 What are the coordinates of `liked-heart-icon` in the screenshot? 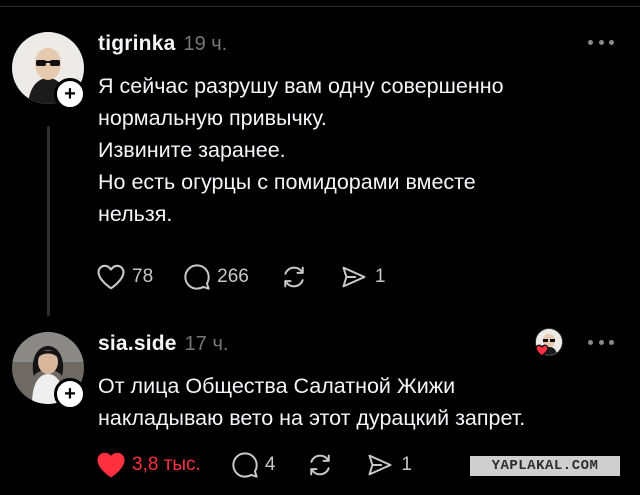 It's located at (542, 350).